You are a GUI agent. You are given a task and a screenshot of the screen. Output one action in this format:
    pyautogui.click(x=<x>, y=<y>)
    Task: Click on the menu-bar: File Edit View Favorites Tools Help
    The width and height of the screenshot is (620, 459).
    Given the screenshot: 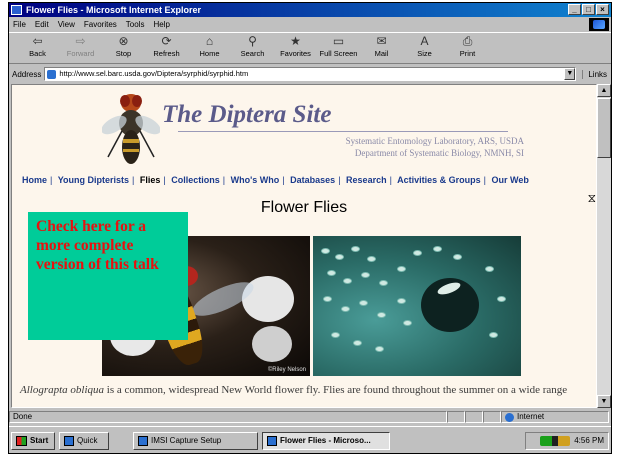 What is the action you would take?
    pyautogui.click(x=310, y=24)
    